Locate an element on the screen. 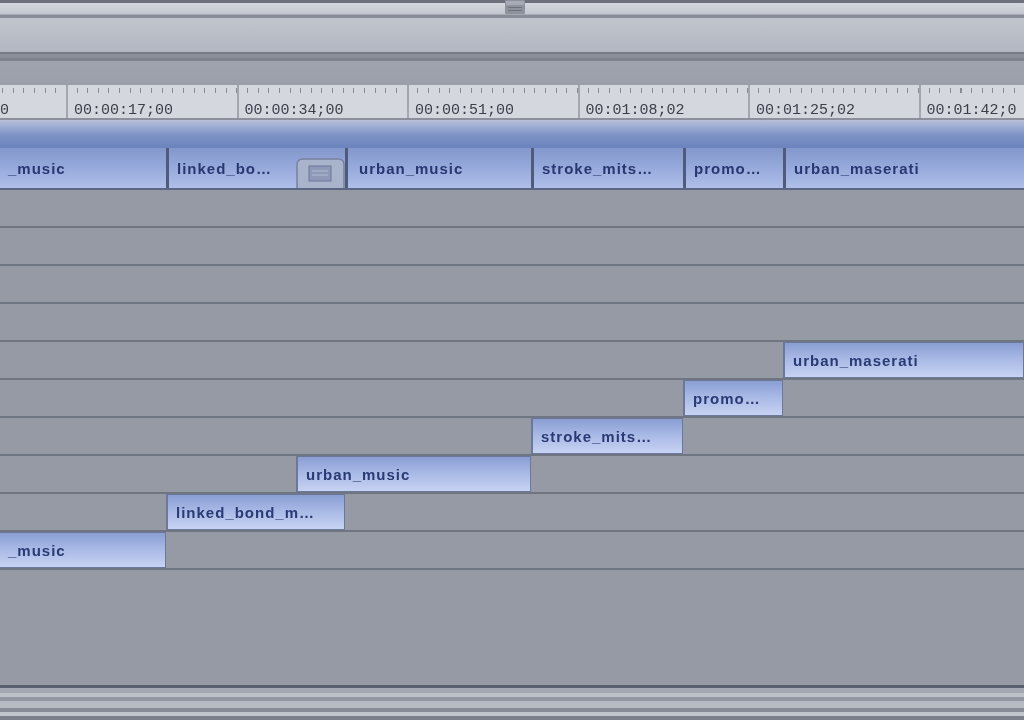 The image size is (1024, 720). timecode-ruler: 0 00:00:17;00 00:00:34;00 00:00:51;00 00:01:08;02 00:01:25;02 00:01:42;0 is located at coordinates (512, 102).